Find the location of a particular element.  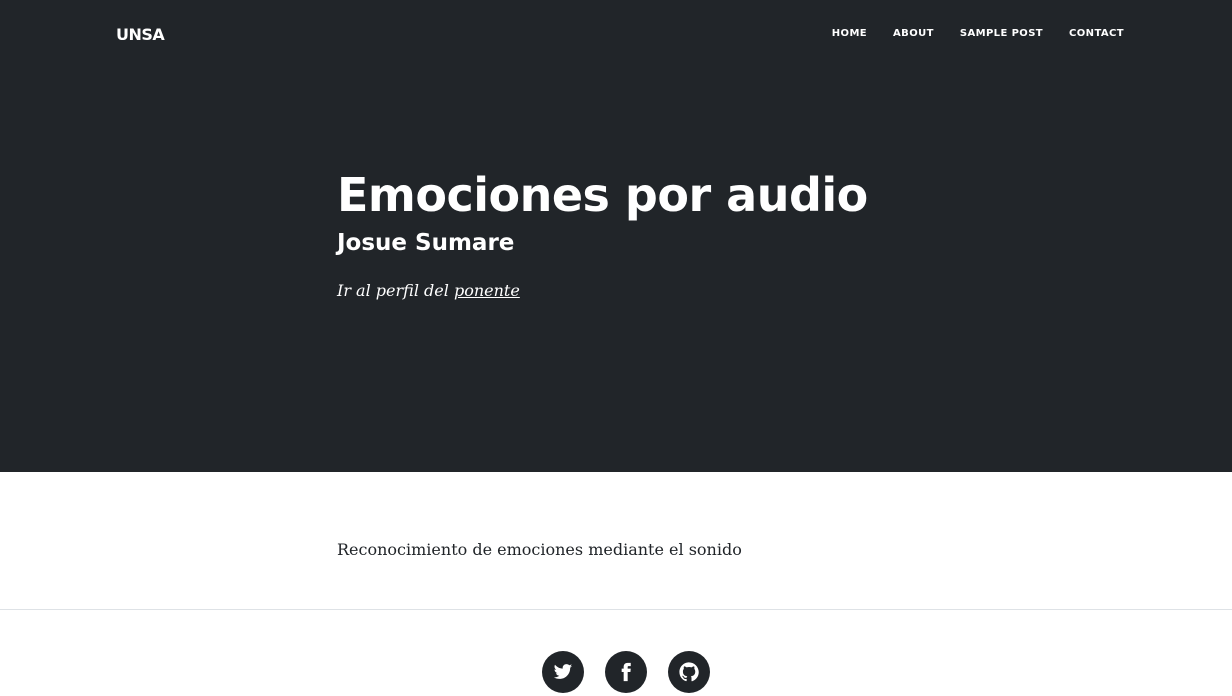

github-icon is located at coordinates (689, 672).